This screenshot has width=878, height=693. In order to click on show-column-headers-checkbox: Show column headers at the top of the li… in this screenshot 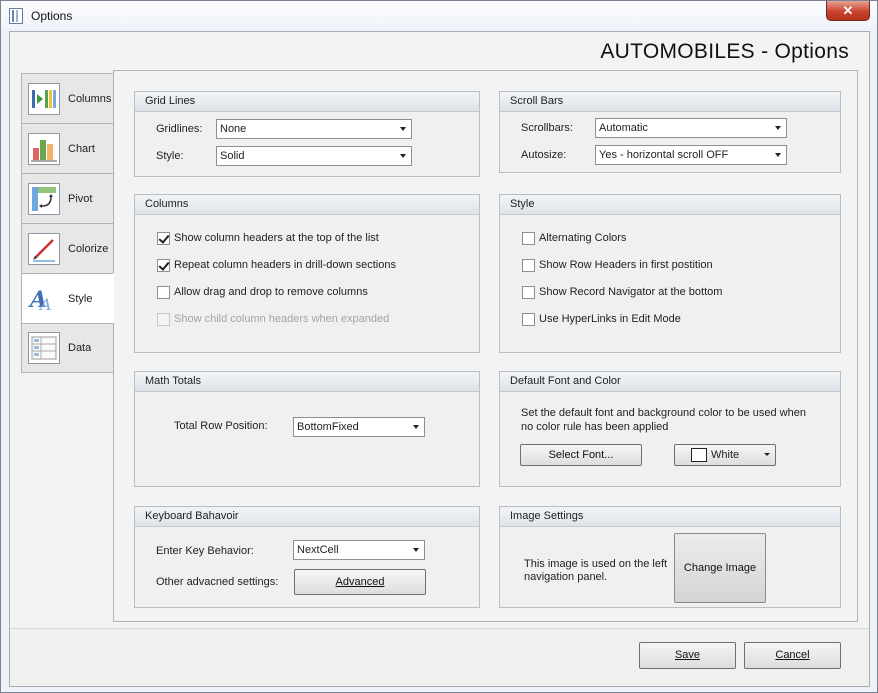, I will do `click(268, 238)`.